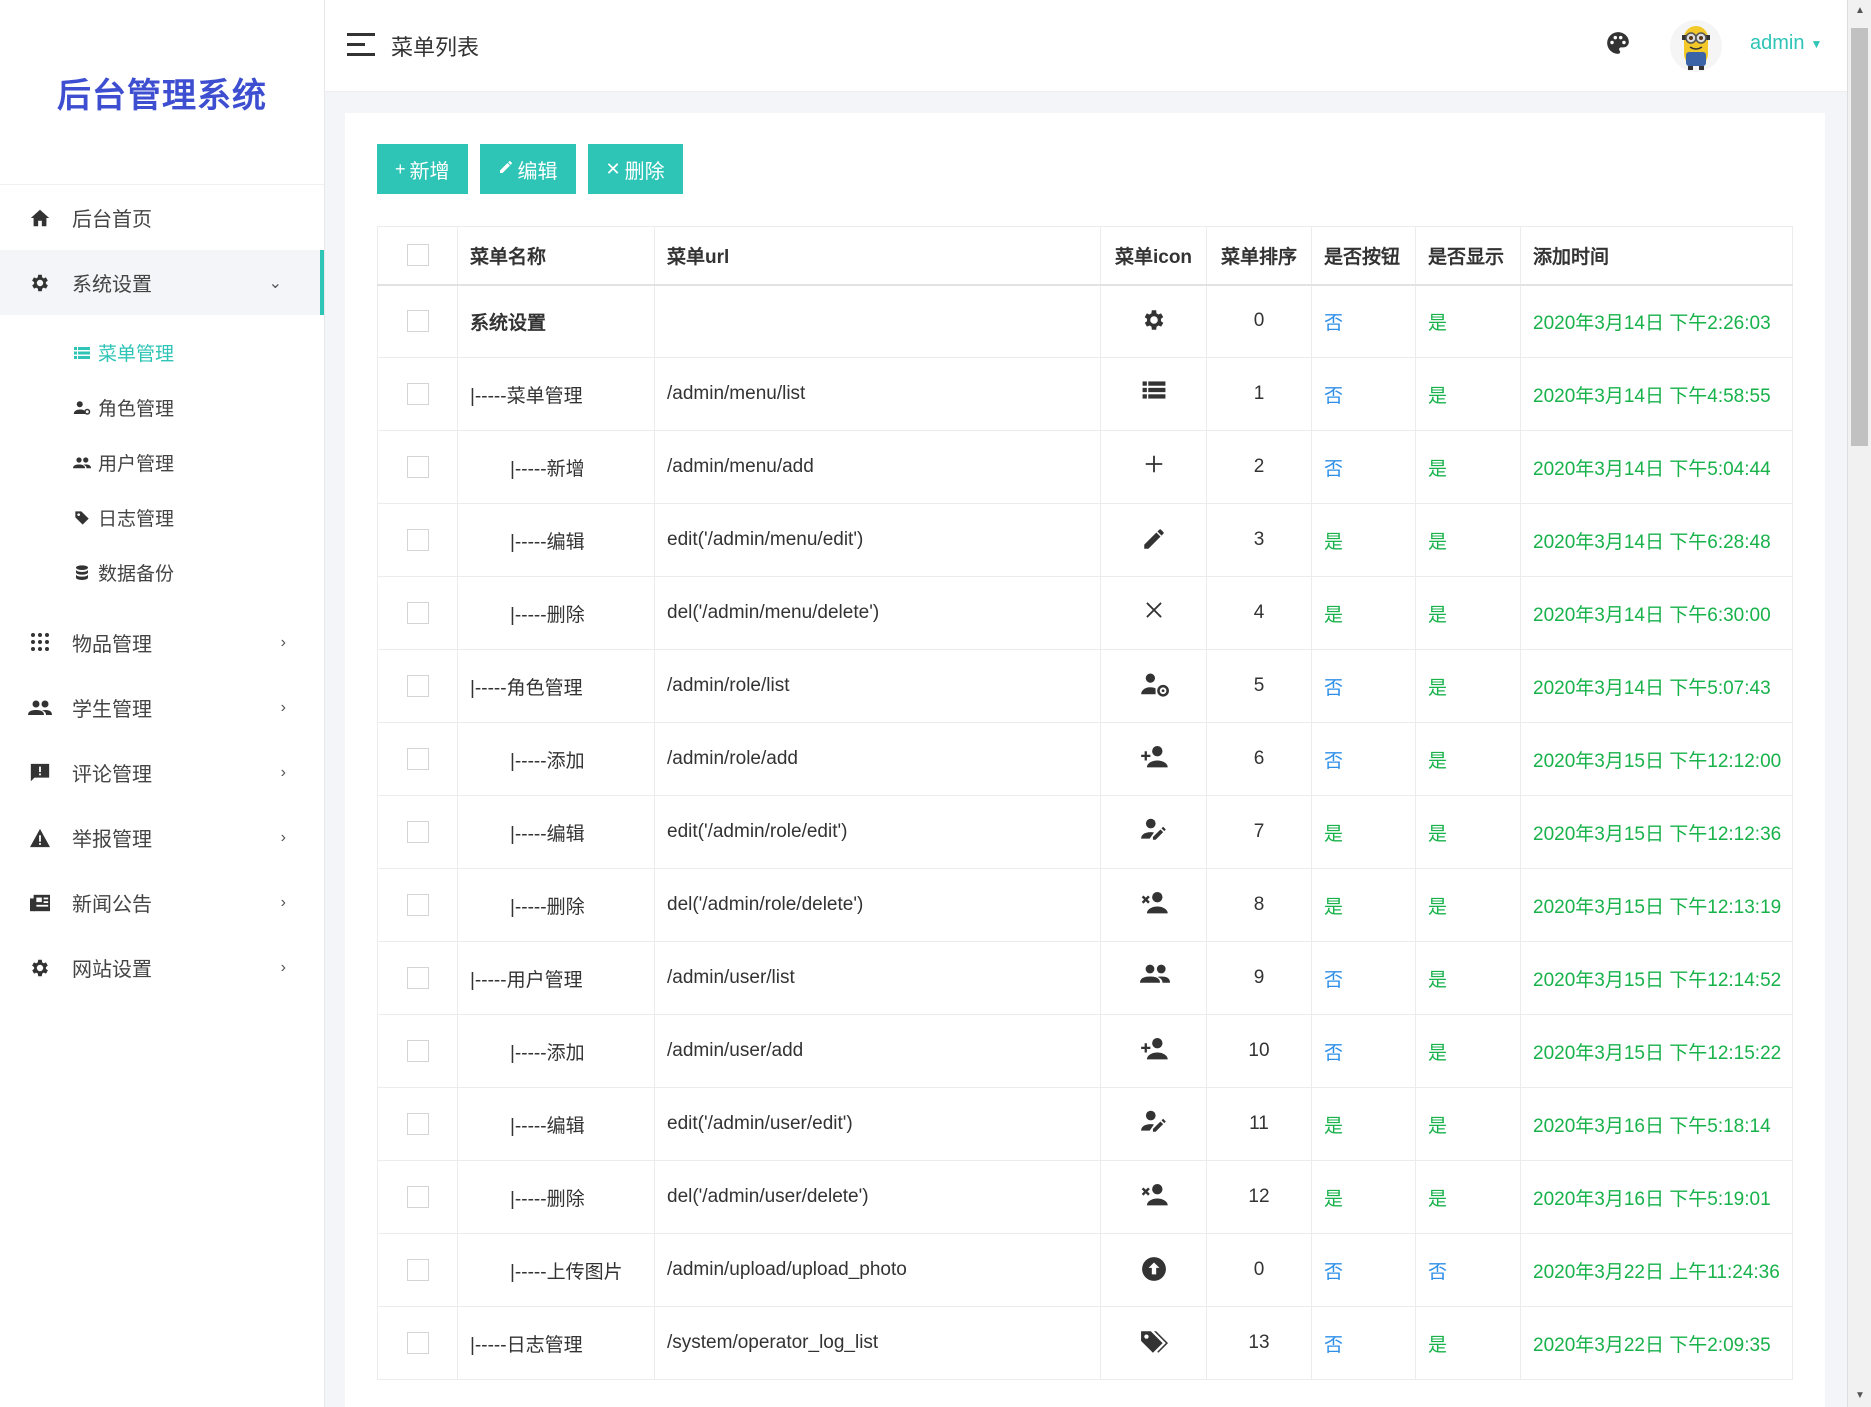 The height and width of the screenshot is (1407, 1871). I want to click on added-time-cell: 2020年3月22日 上午11:24:36, so click(1656, 1270).